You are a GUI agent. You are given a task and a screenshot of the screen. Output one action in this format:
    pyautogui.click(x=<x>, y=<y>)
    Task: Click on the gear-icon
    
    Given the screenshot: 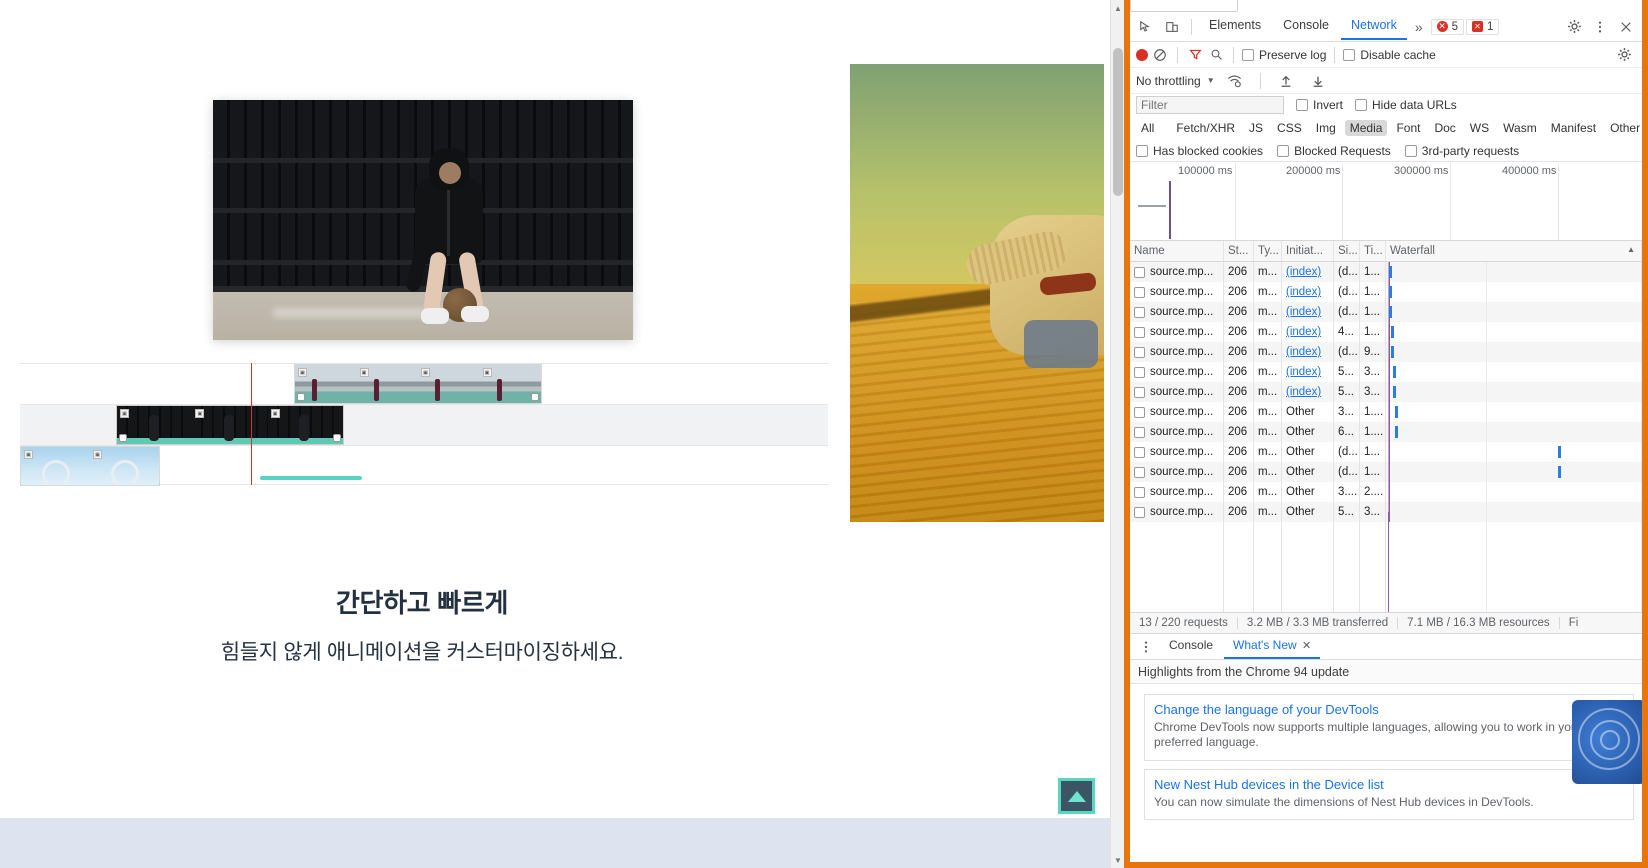 What is the action you would take?
    pyautogui.click(x=1574, y=27)
    